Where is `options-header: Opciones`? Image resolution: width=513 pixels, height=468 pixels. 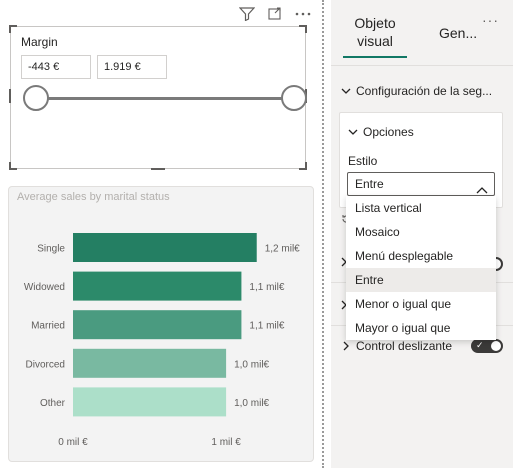 options-header: Opciones is located at coordinates (381, 132).